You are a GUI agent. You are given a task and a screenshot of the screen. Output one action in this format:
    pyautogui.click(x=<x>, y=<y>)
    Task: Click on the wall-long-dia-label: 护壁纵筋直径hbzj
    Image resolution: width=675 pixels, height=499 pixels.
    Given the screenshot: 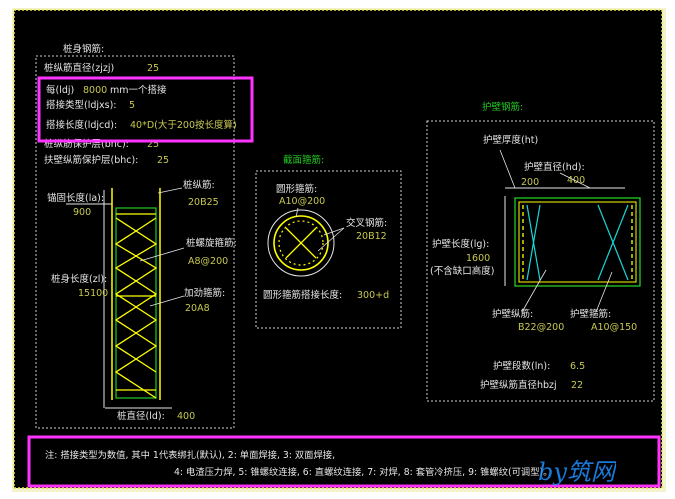 What is the action you would take?
    pyautogui.click(x=518, y=385)
    